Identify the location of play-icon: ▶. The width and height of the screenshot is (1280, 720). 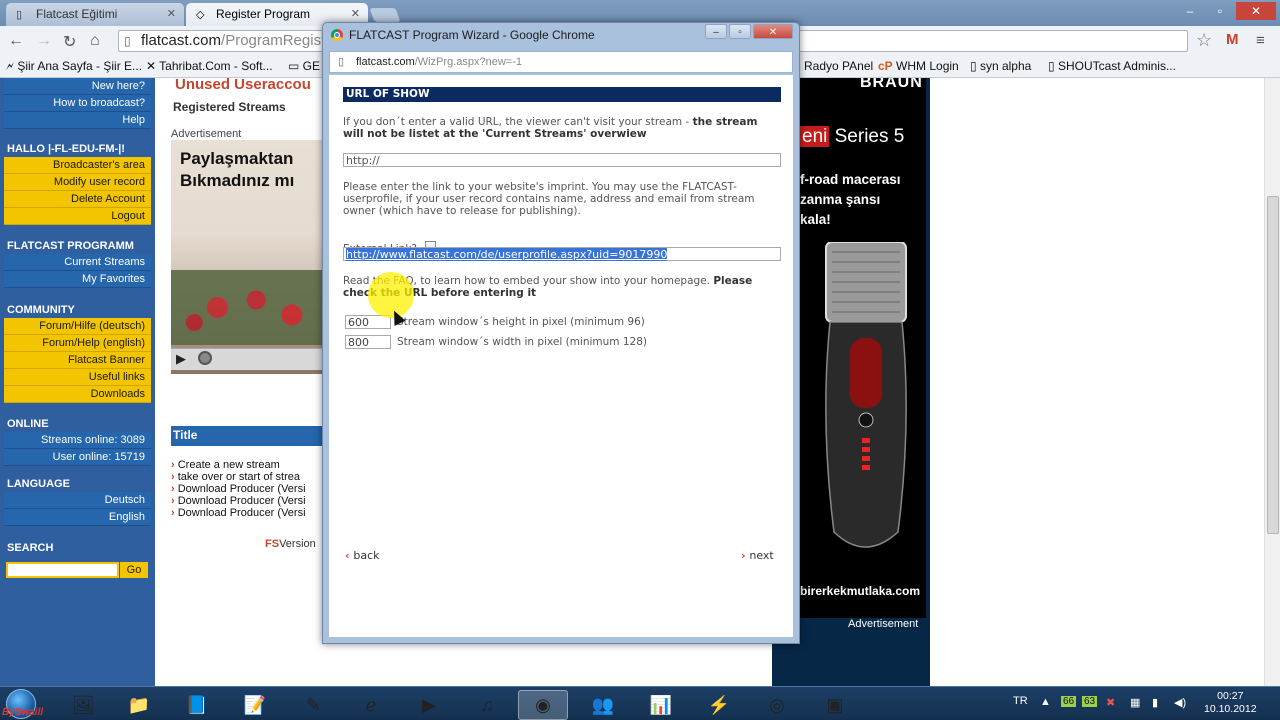
(181, 359).